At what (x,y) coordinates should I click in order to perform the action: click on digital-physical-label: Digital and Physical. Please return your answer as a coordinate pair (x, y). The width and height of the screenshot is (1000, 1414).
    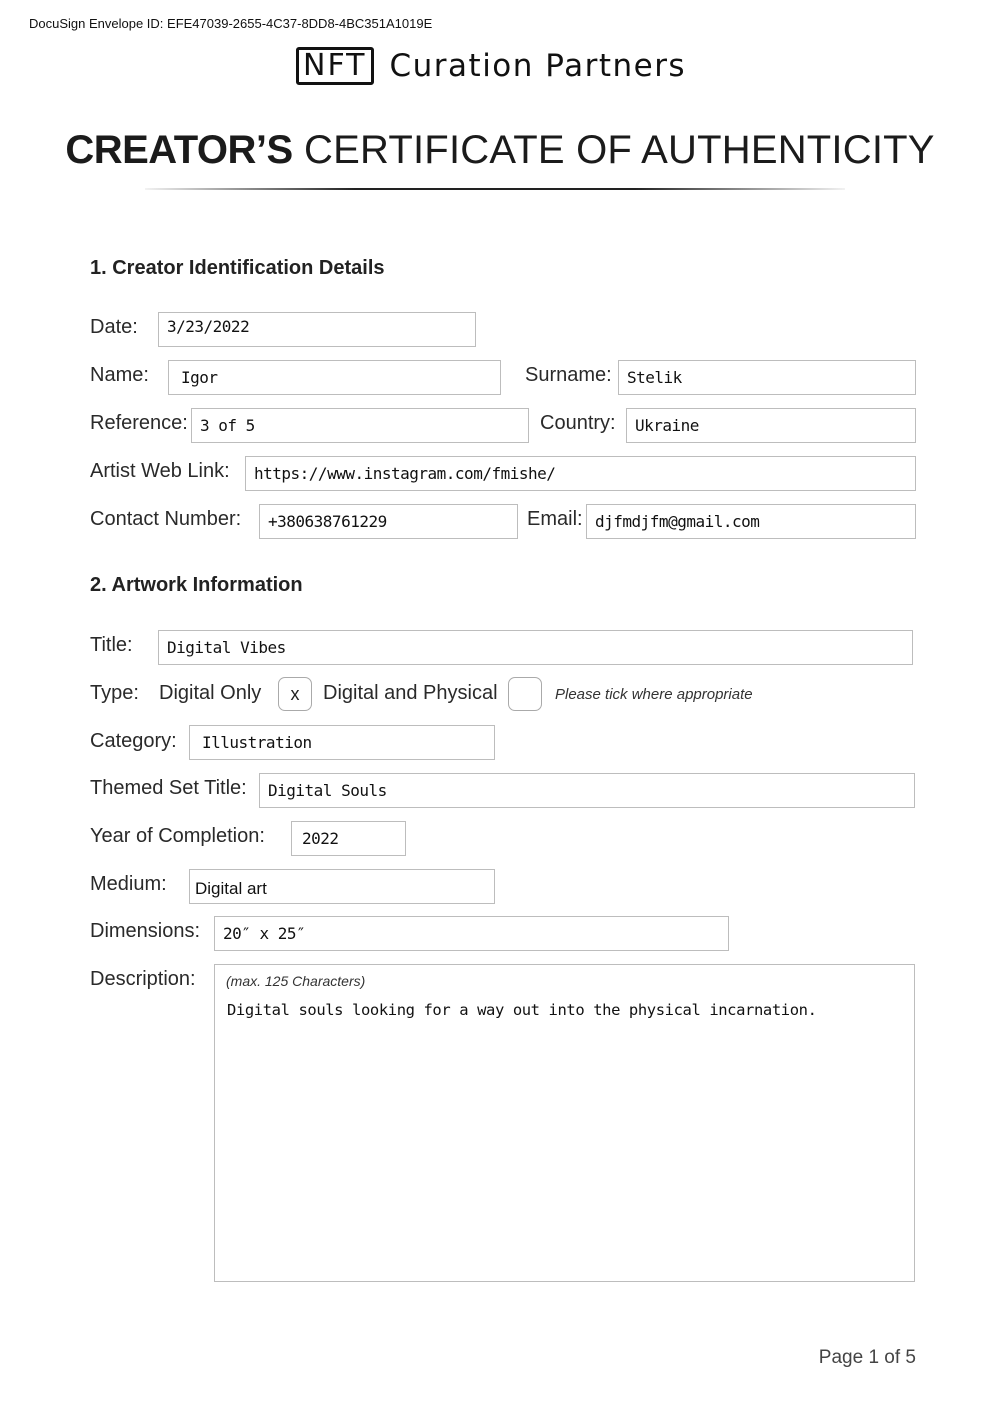
    Looking at the image, I should click on (410, 693).